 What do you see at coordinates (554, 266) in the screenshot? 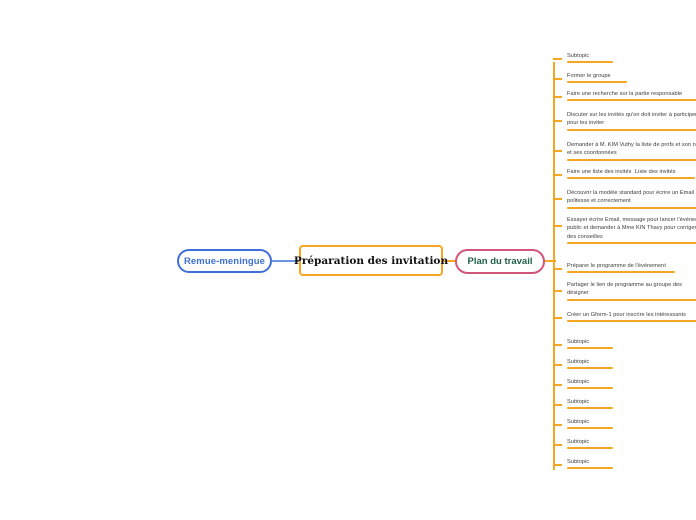
I see `branch-spine` at bounding box center [554, 266].